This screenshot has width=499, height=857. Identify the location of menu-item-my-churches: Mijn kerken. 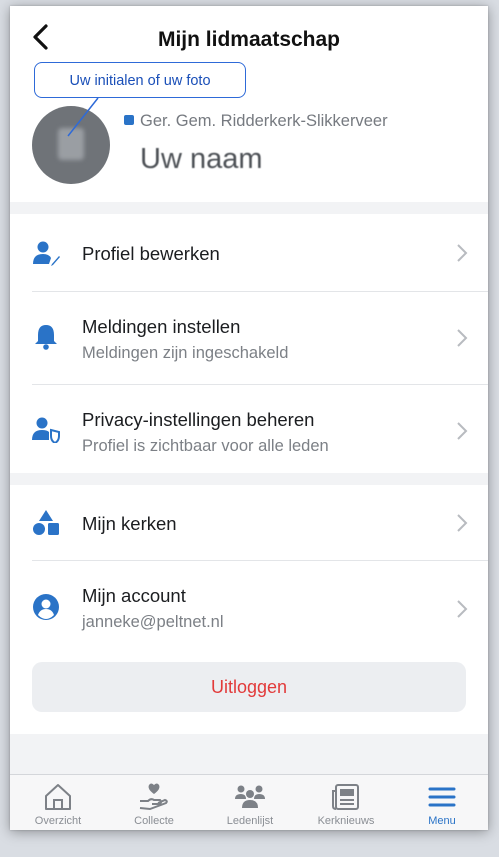
(249, 523).